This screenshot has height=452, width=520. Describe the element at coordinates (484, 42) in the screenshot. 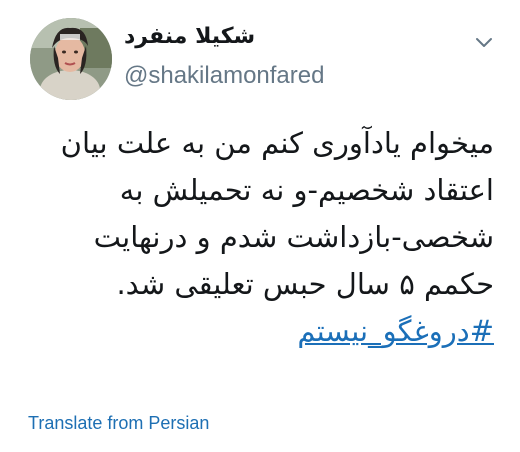

I see `chevron-down-icon` at that location.